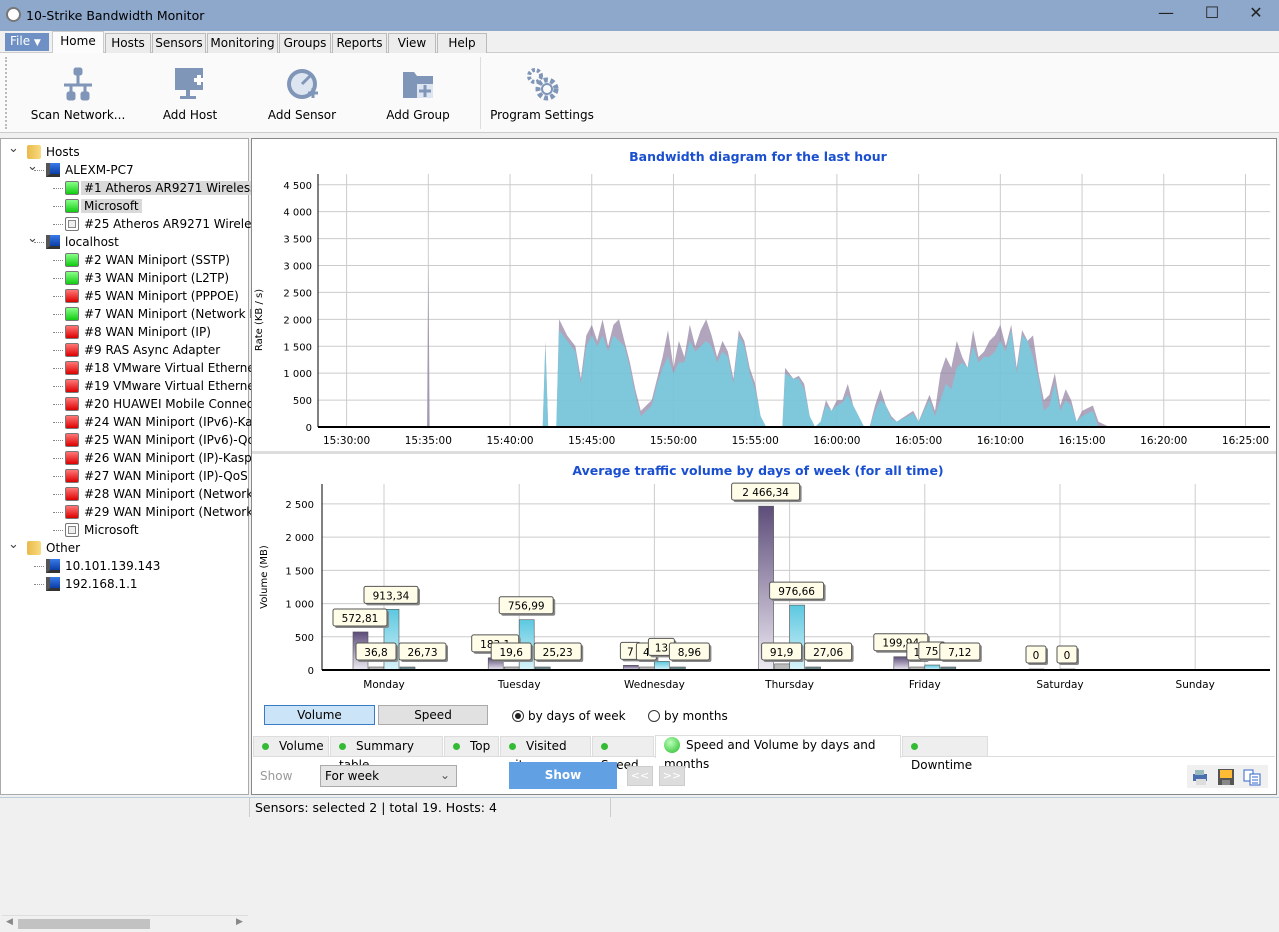 This screenshot has height=932, width=1279. What do you see at coordinates (945, 754) in the screenshot?
I see `tab-downtime: Downtime` at bounding box center [945, 754].